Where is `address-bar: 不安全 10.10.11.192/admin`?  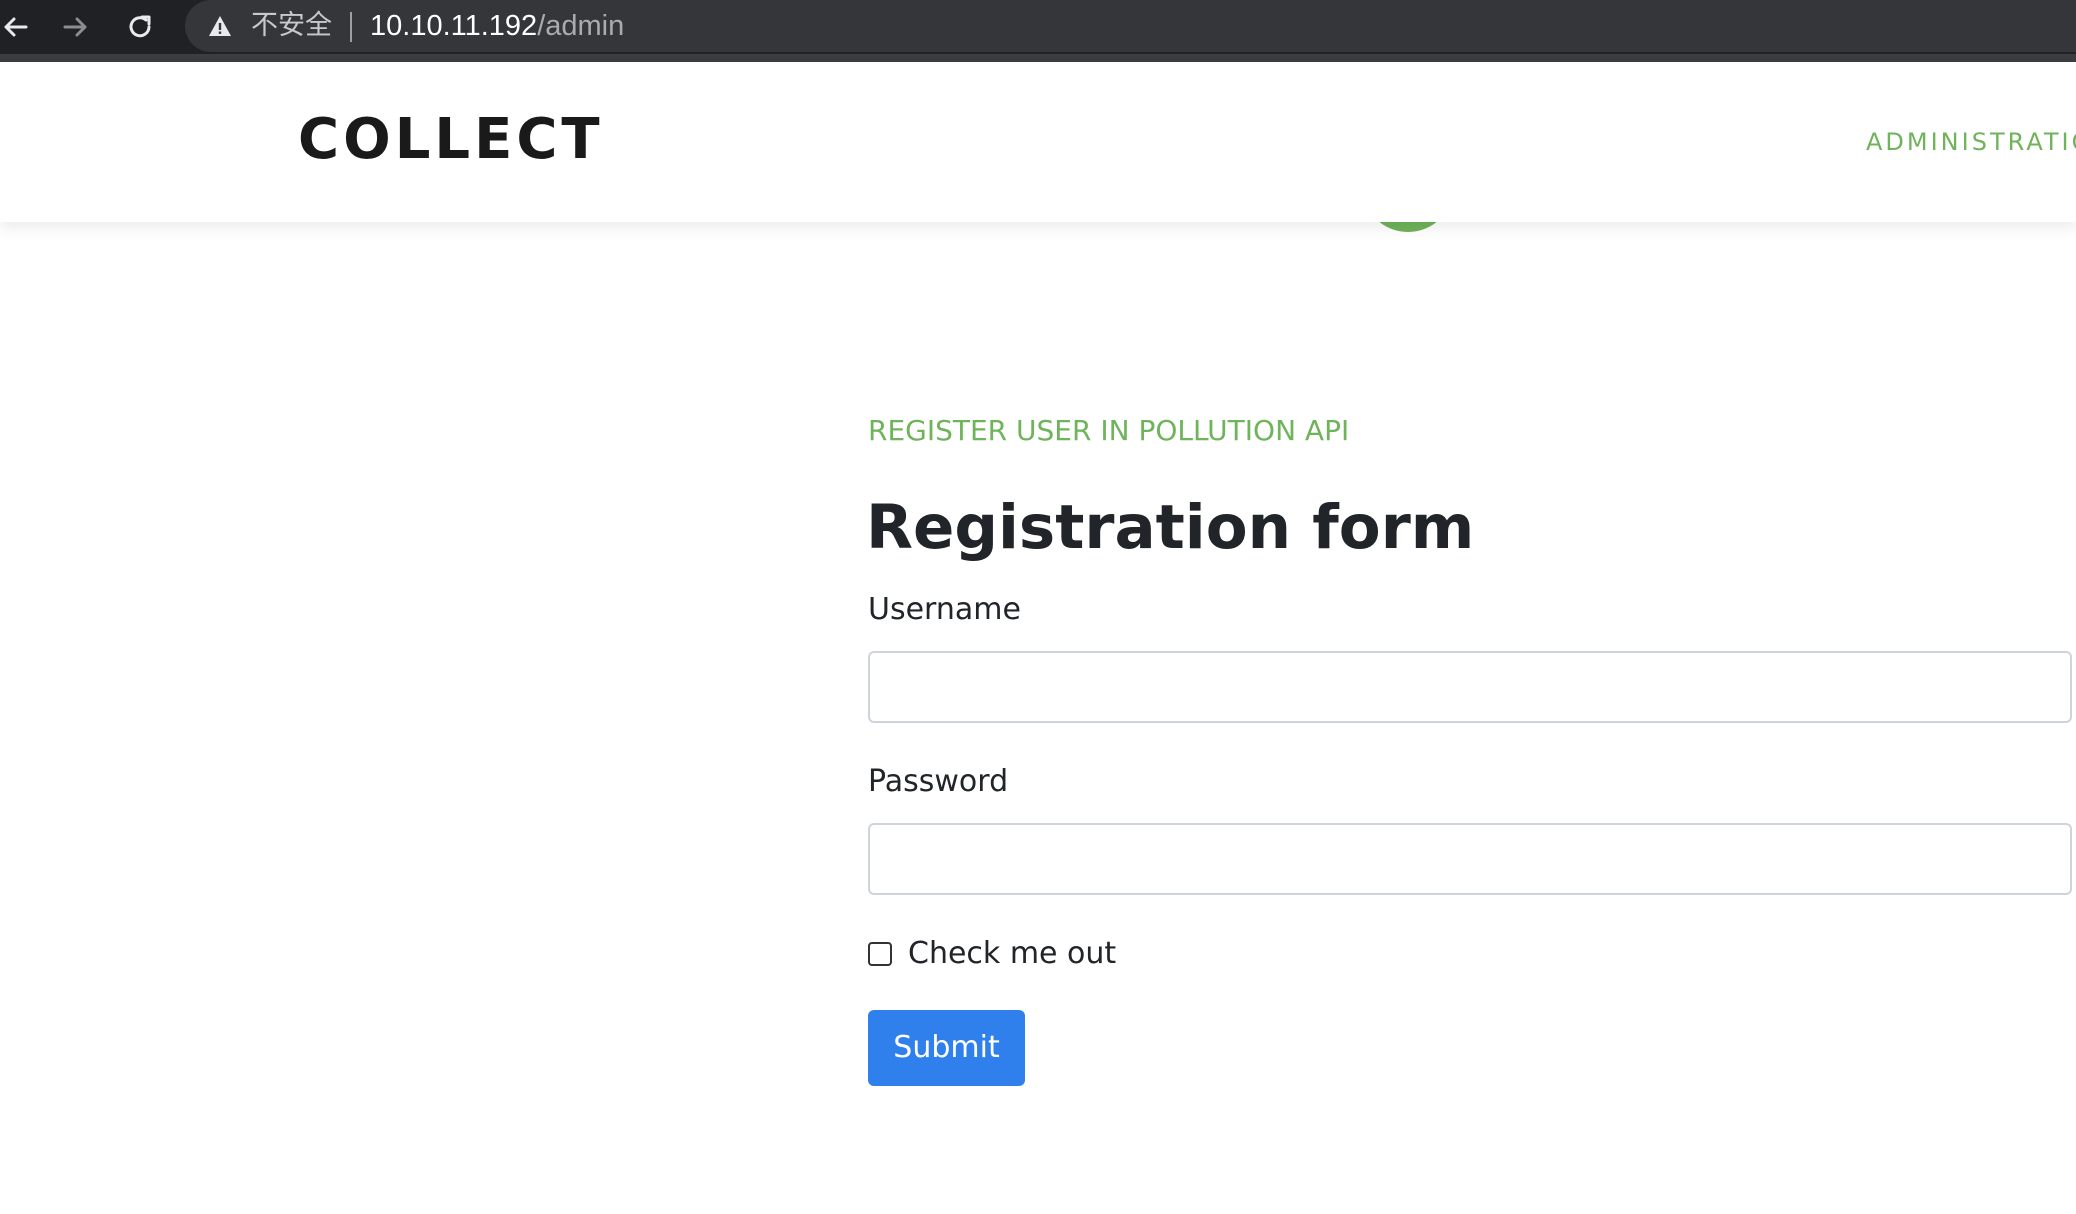
address-bar: 不安全 10.10.11.192/admin is located at coordinates (1130, 26).